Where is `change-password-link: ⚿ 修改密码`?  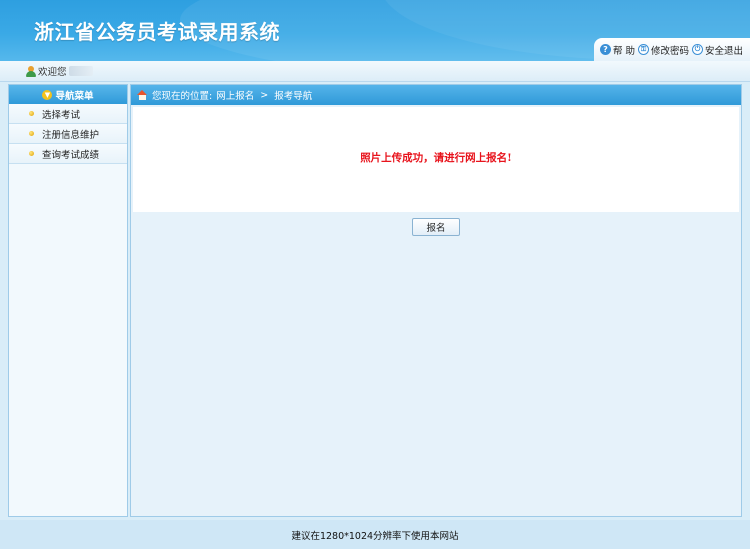 change-password-link: ⚿ 修改密码 is located at coordinates (663, 50).